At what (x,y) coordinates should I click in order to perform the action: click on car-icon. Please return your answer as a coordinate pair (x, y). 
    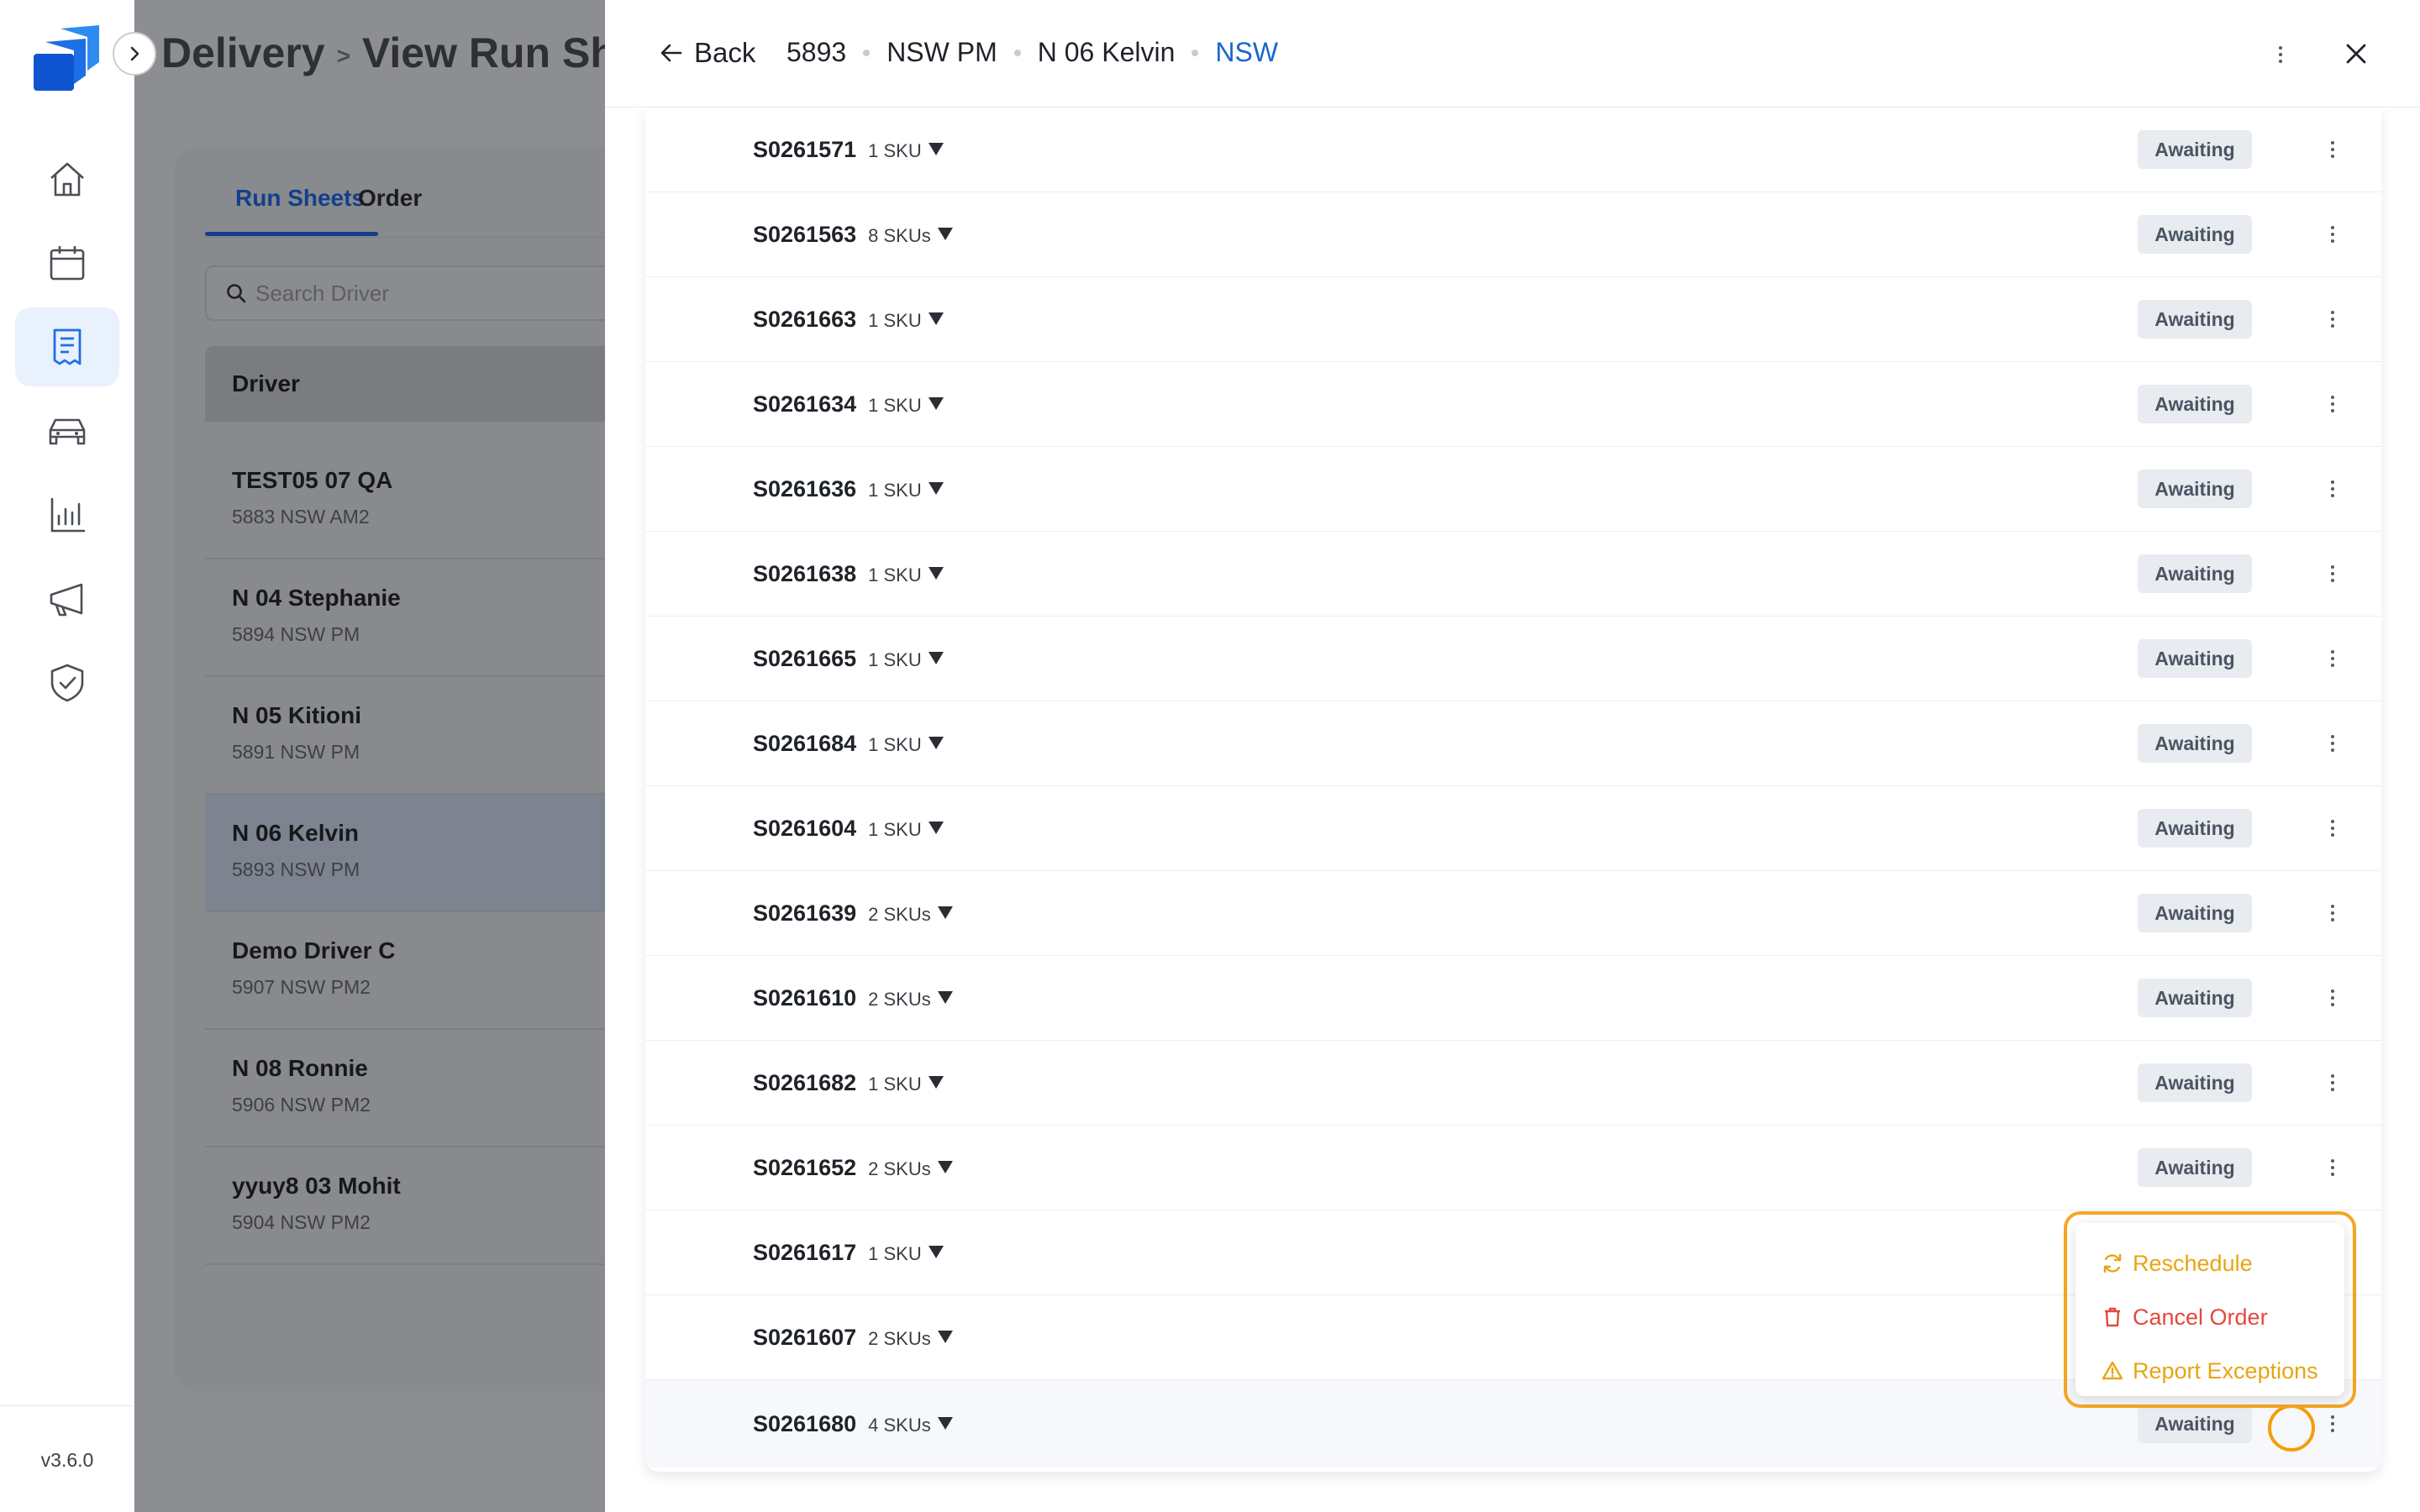
    Looking at the image, I should click on (67, 431).